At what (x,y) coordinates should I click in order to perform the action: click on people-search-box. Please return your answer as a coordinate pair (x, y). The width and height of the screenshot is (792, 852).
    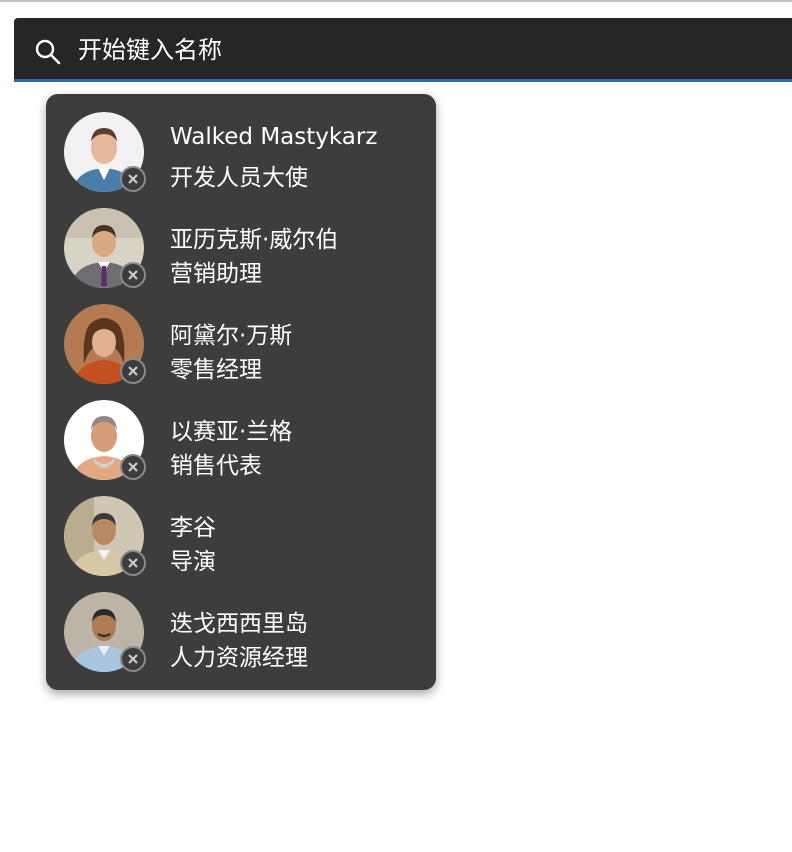
    Looking at the image, I should click on (403, 50).